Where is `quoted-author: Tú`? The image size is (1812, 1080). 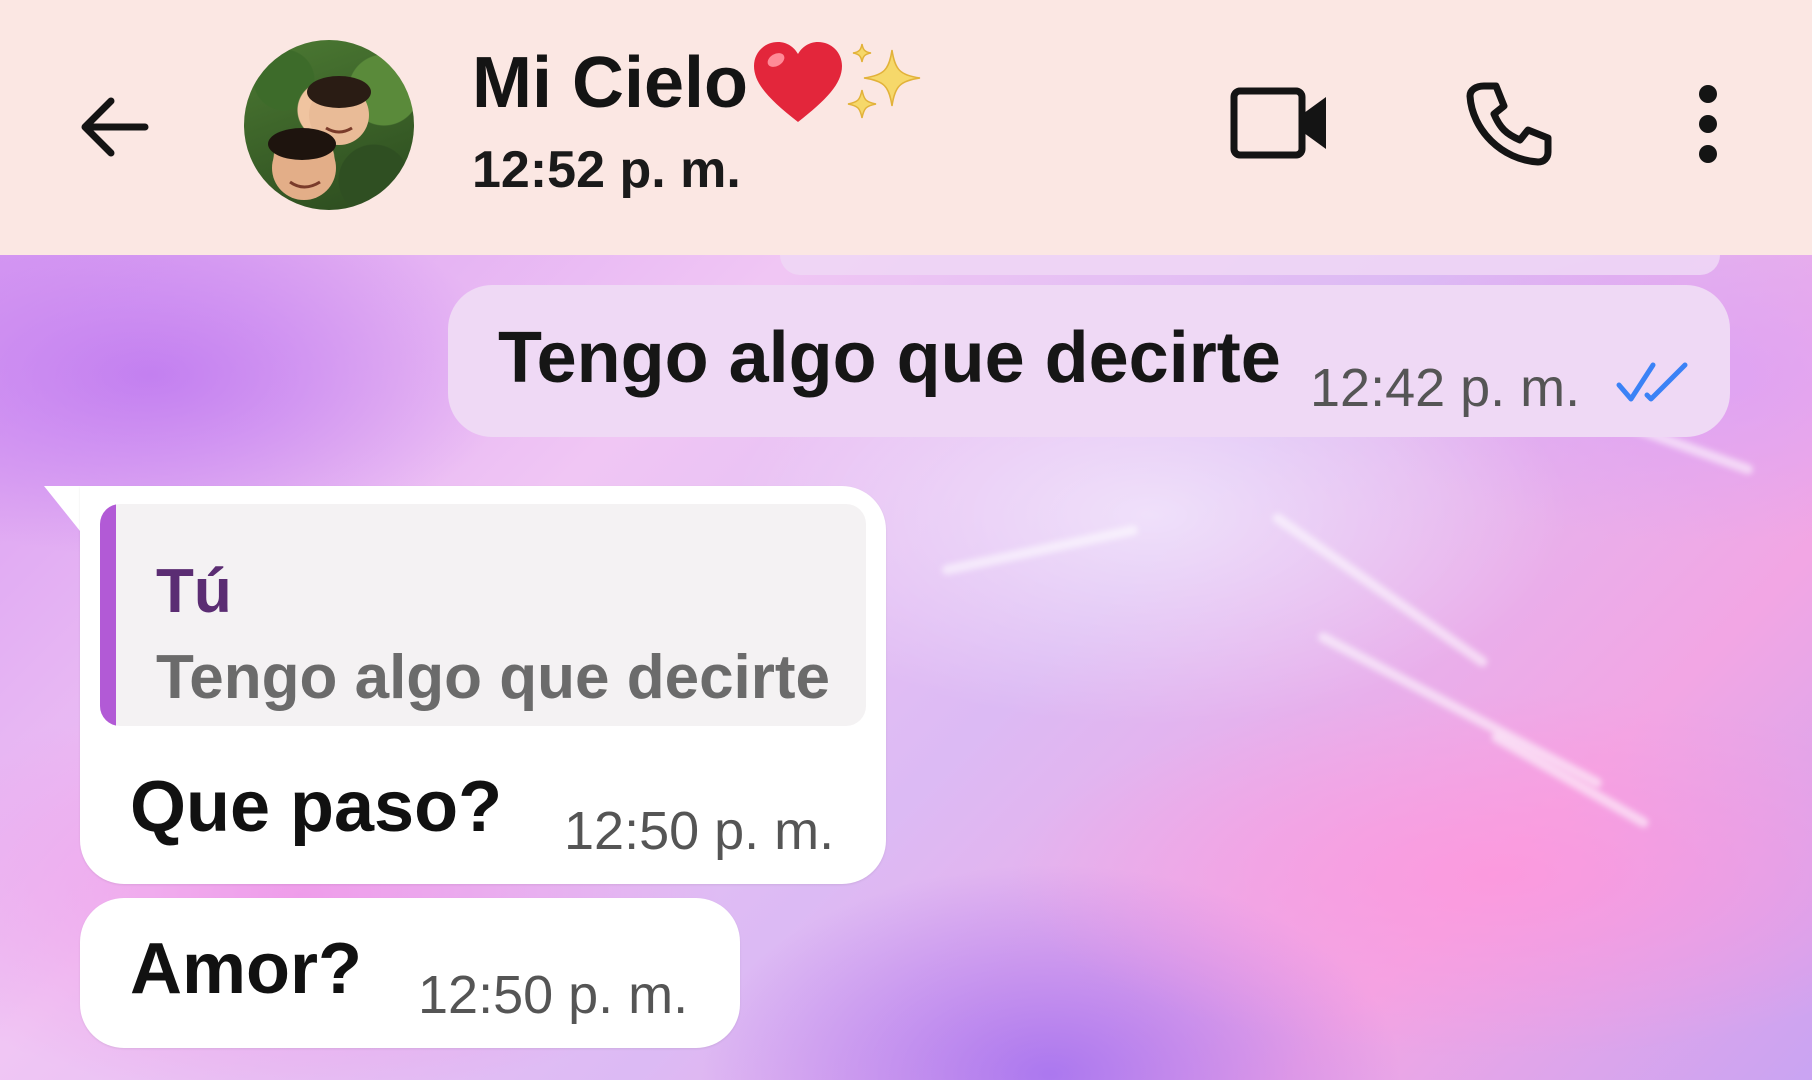 quoted-author: Tú is located at coordinates (194, 591).